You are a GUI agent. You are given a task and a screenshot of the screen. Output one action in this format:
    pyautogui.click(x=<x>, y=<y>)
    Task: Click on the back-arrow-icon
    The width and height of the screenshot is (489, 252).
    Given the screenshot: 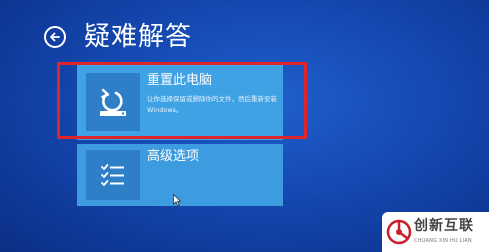 What is the action you would take?
    pyautogui.click(x=55, y=37)
    